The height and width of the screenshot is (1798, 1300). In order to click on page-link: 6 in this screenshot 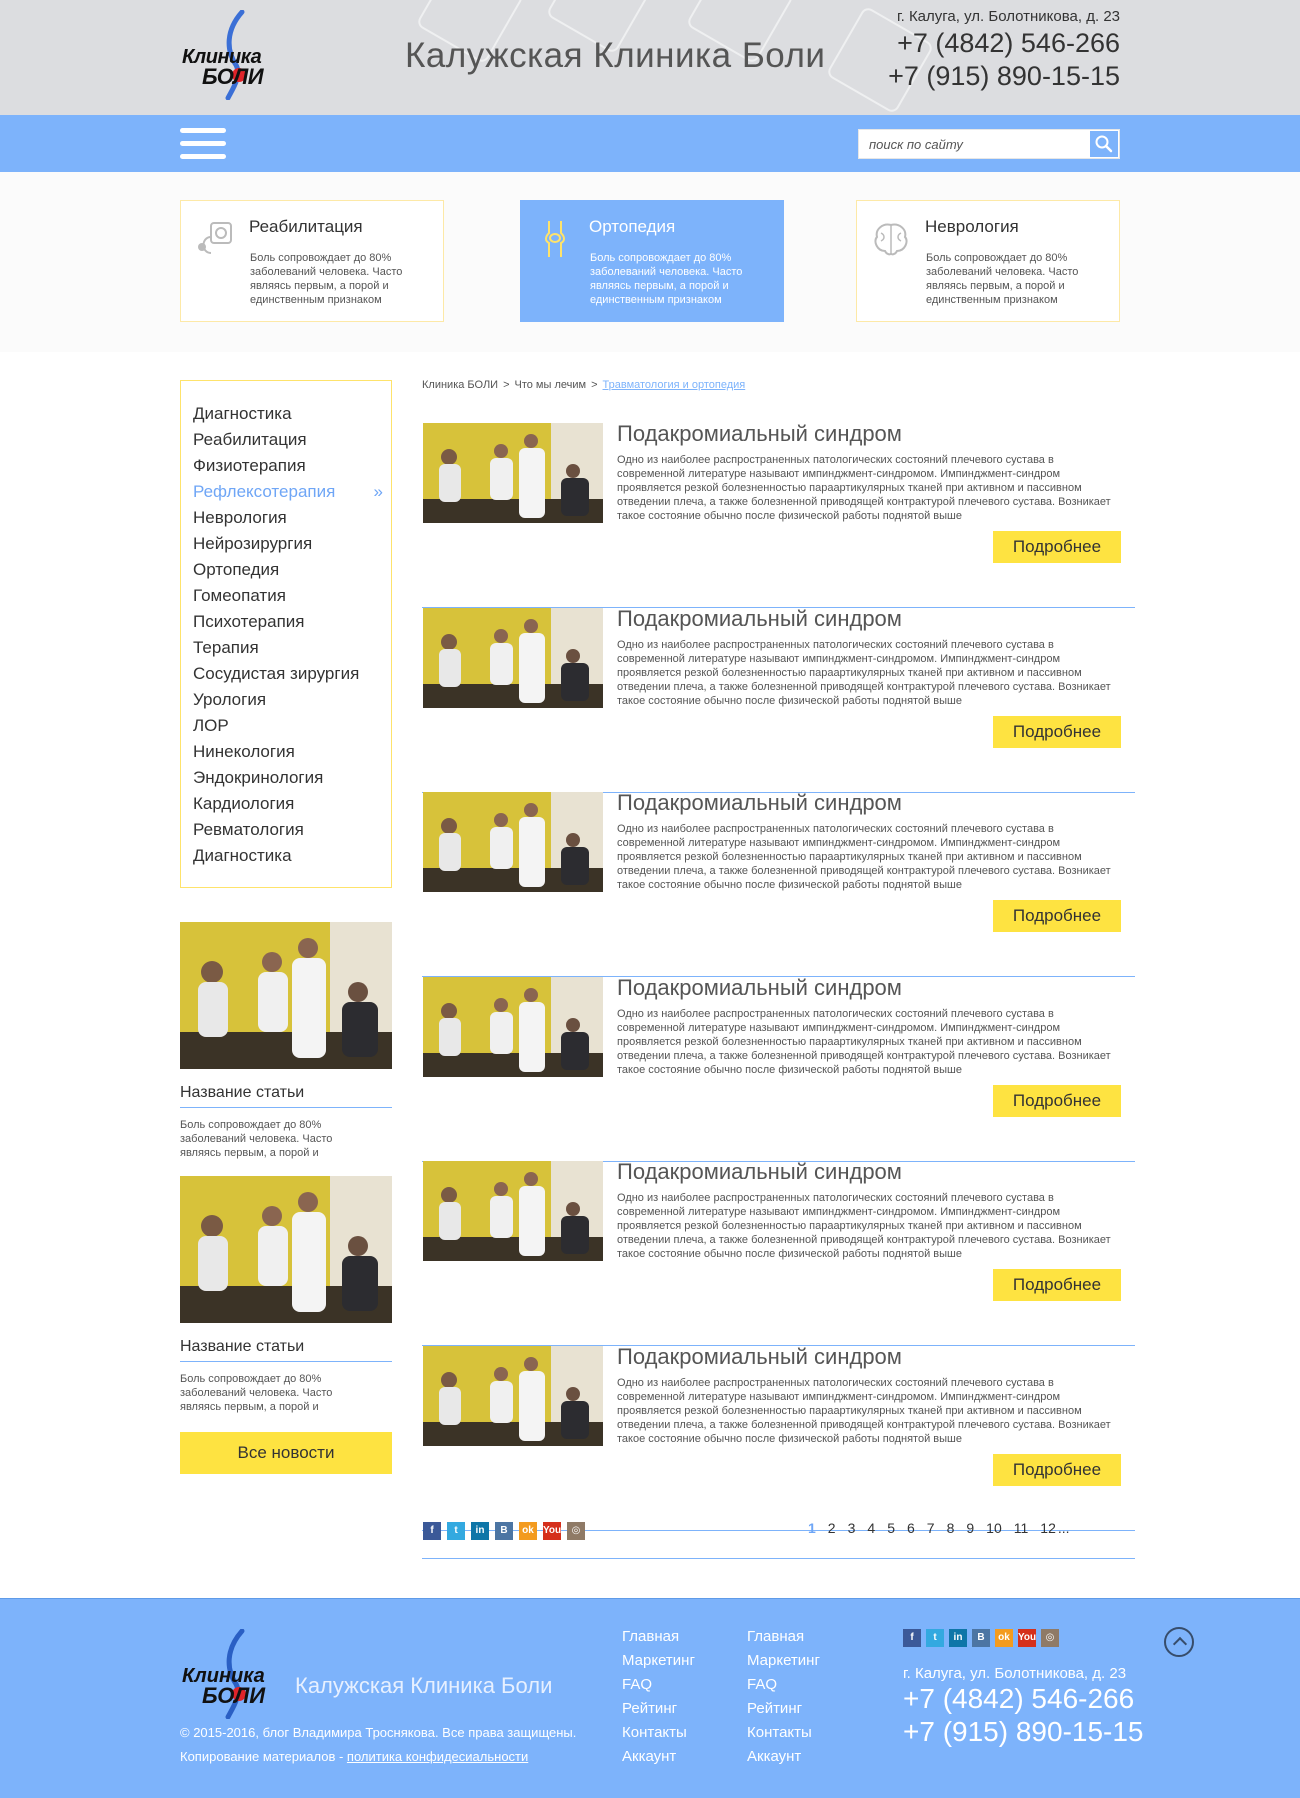, I will do `click(911, 1528)`.